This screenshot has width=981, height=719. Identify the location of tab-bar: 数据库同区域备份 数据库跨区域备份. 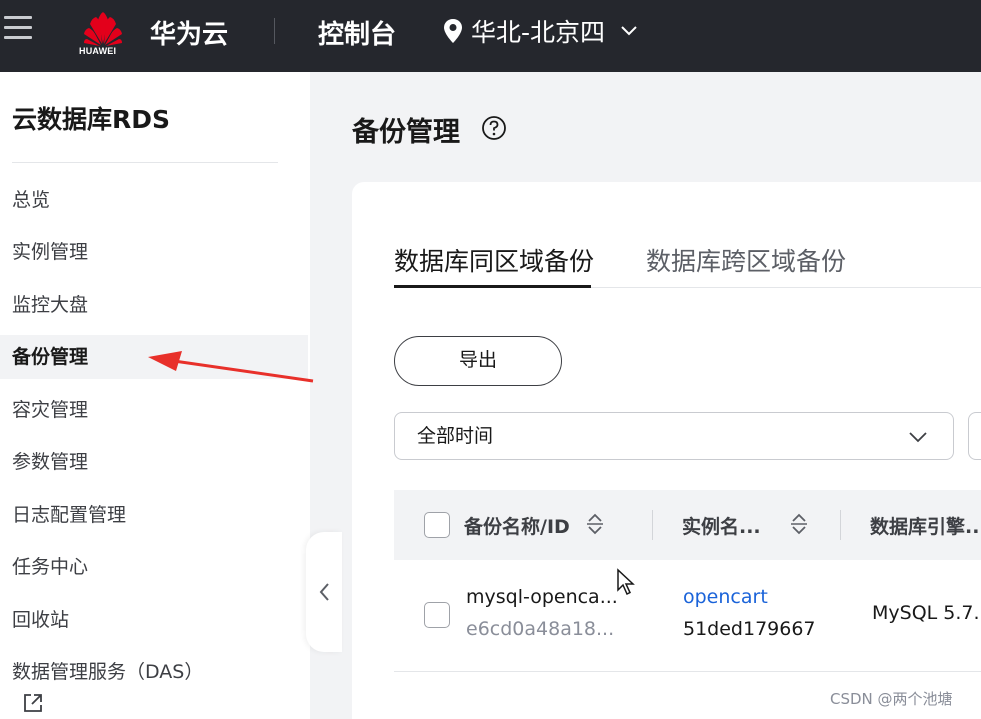
(687, 261).